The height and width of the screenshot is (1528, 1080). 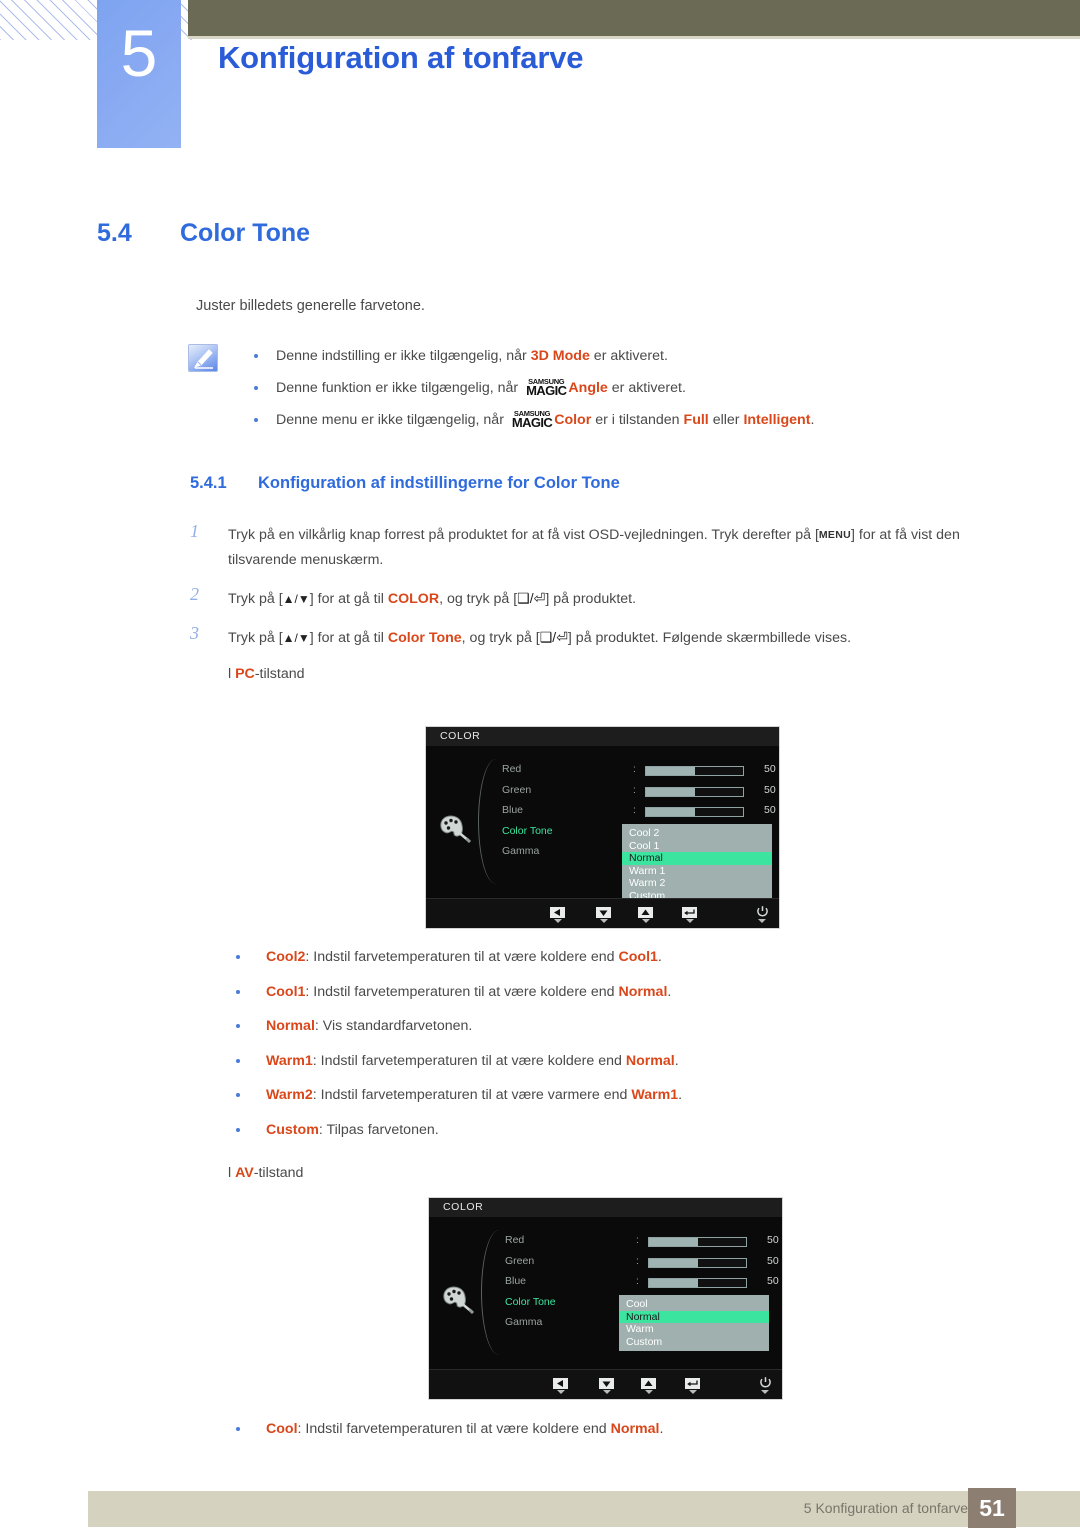 I want to click on note-highlight: Angle, so click(x=588, y=388).